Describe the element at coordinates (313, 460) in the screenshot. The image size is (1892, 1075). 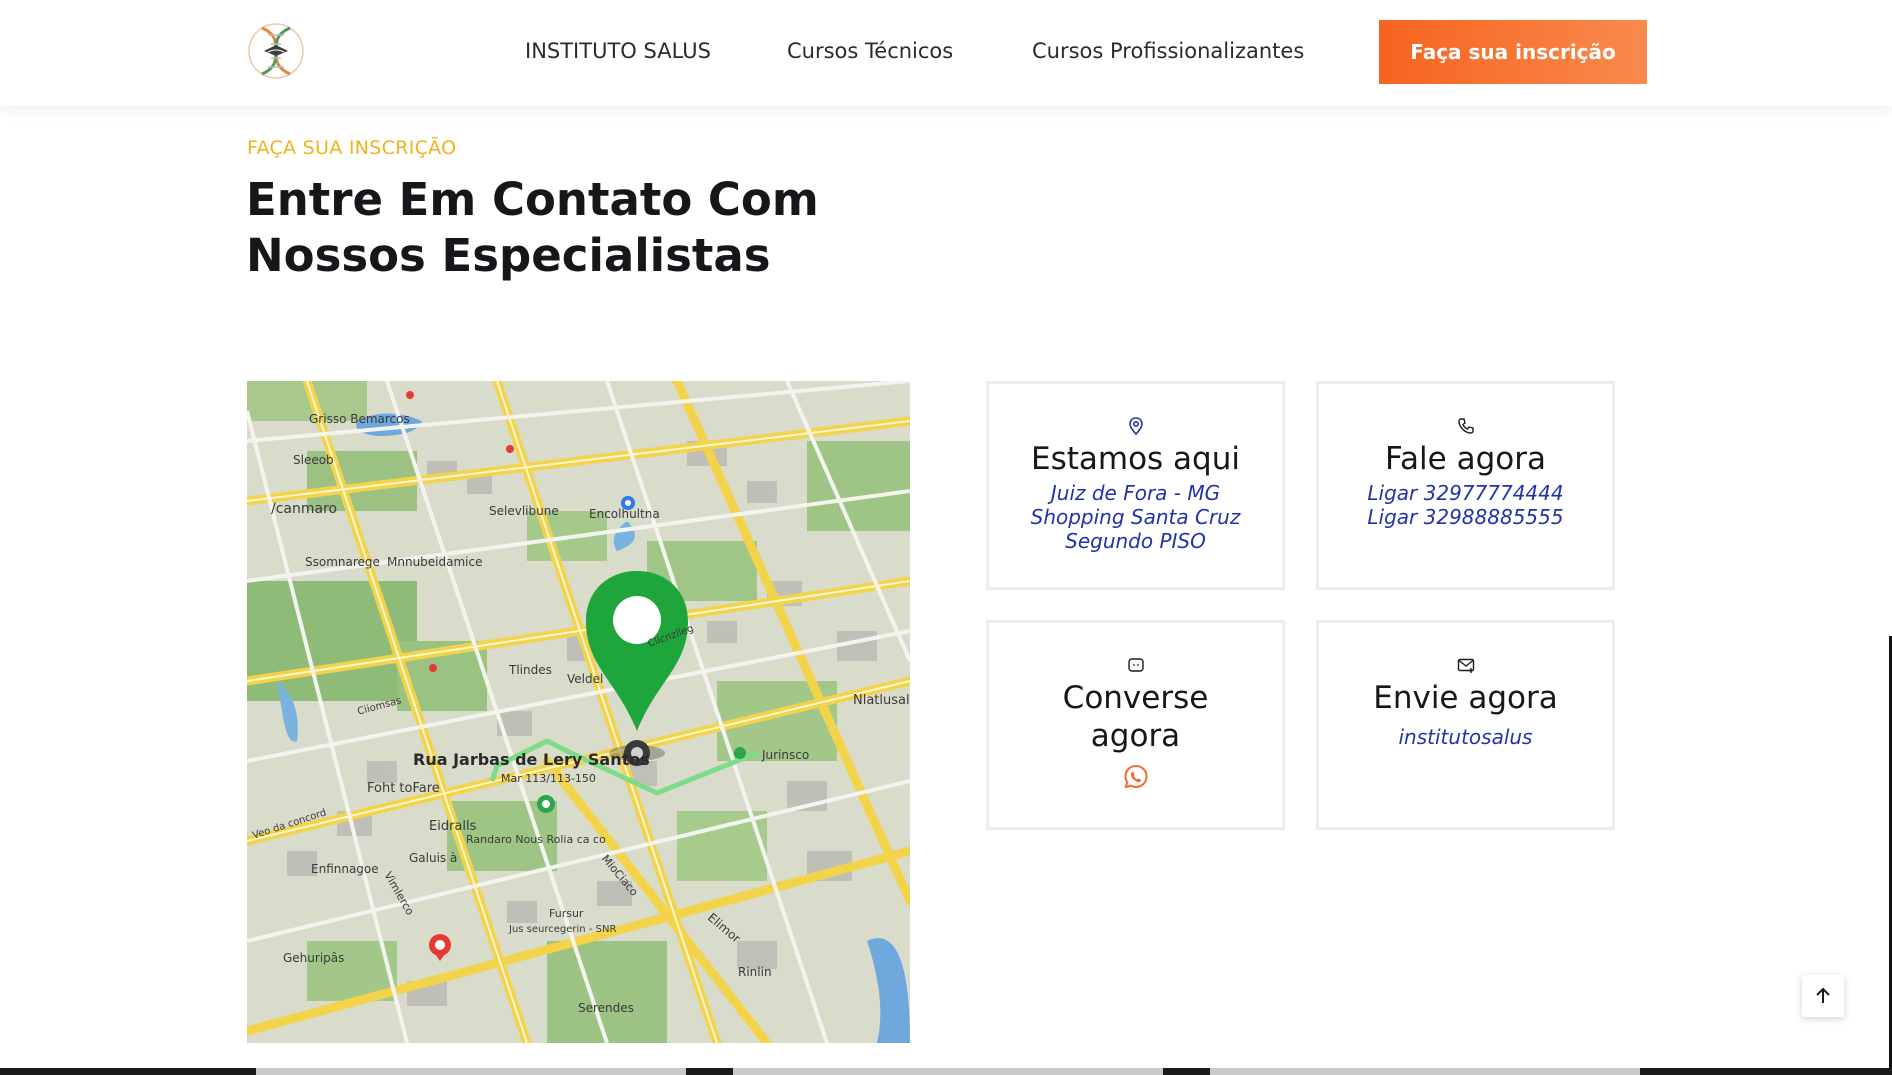
I see `map-label: Sleeob` at that location.